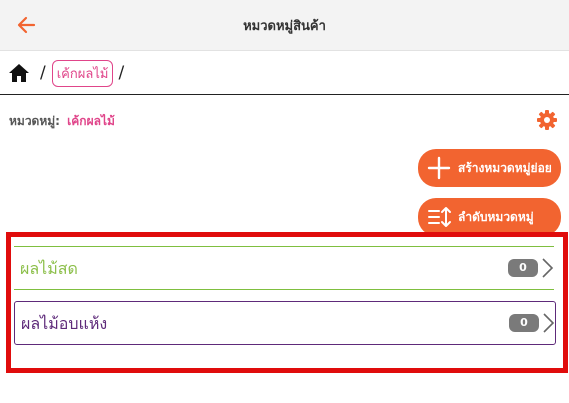 The image size is (569, 403). Describe the element at coordinates (49, 268) in the screenshot. I see `subcategory-name: ผลไม้สด` at that location.